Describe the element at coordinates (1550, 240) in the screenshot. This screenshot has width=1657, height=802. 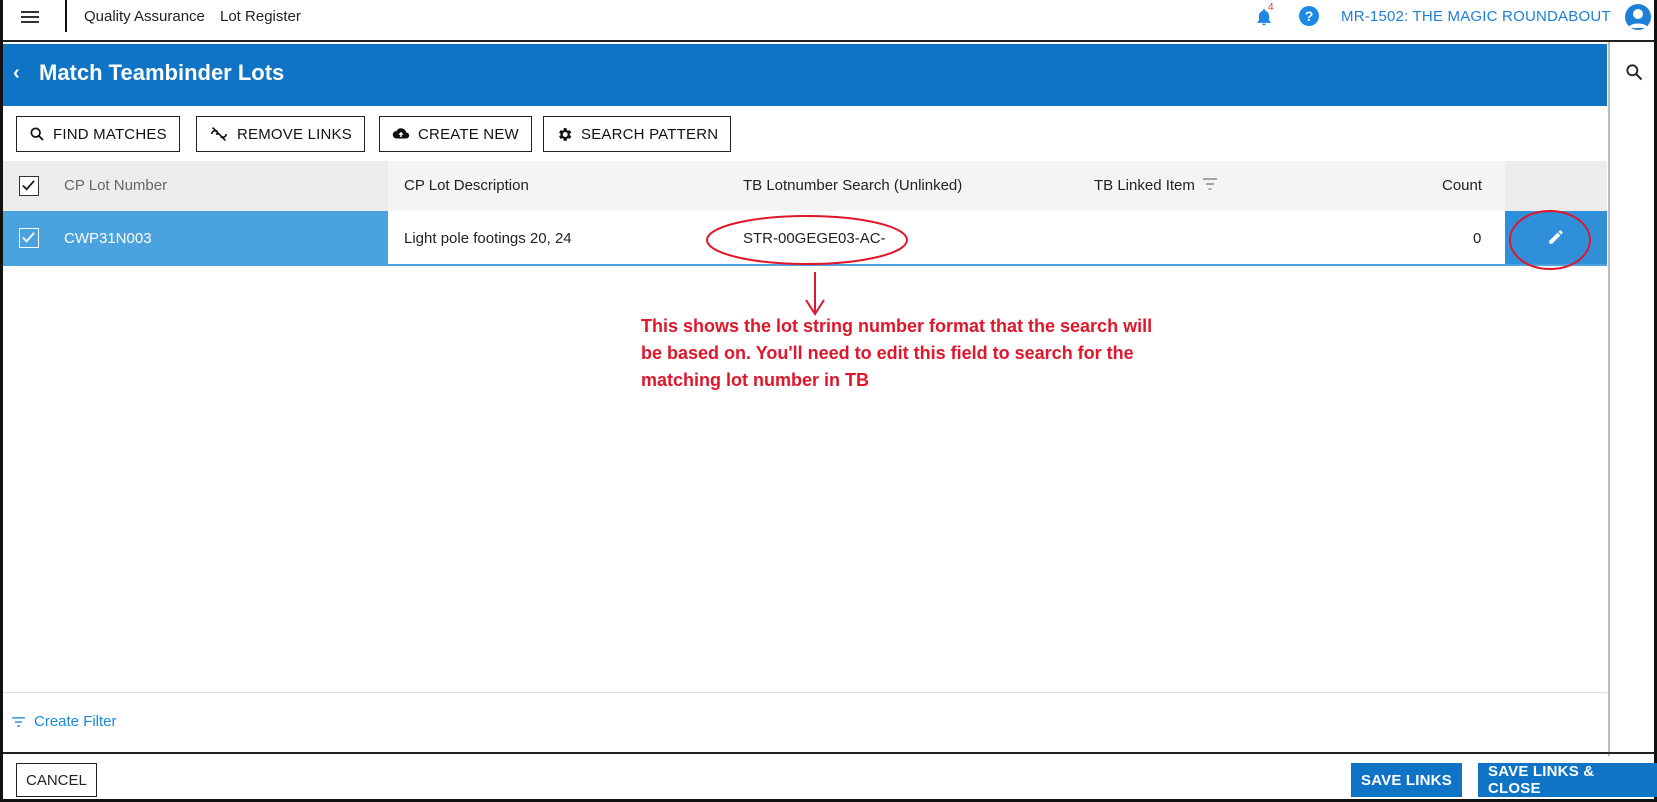
I see `annotation-ellipse-edit-button` at that location.